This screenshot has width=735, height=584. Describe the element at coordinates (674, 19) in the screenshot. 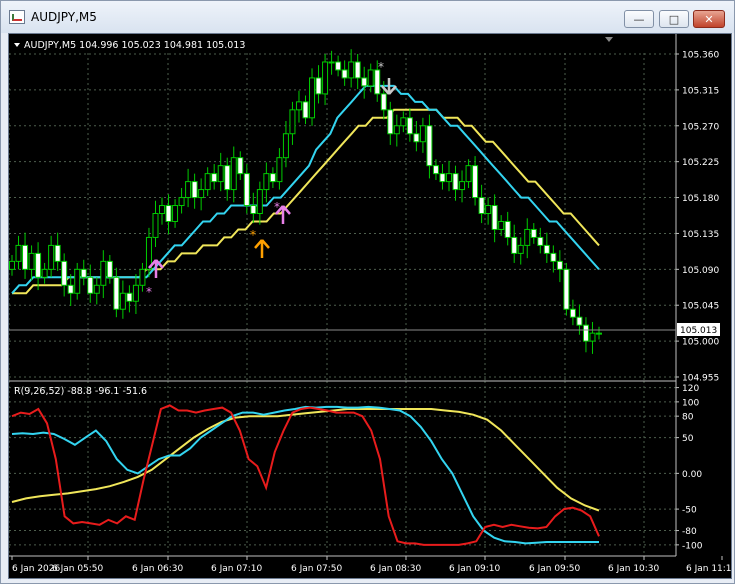

I see `maximize-icon: □` at that location.